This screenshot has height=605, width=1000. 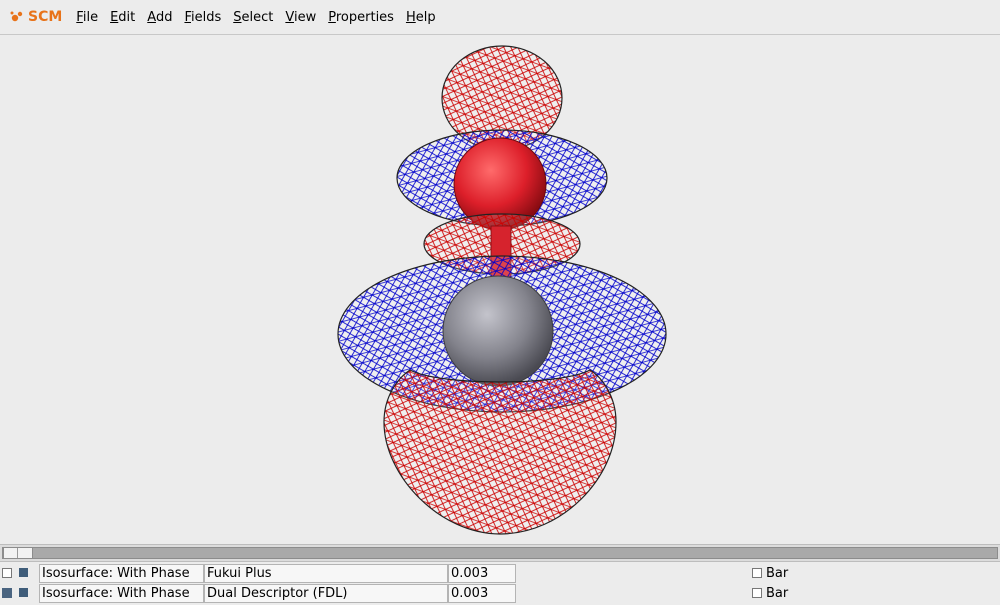 I want to click on app-logo: SCM, so click(x=36, y=17).